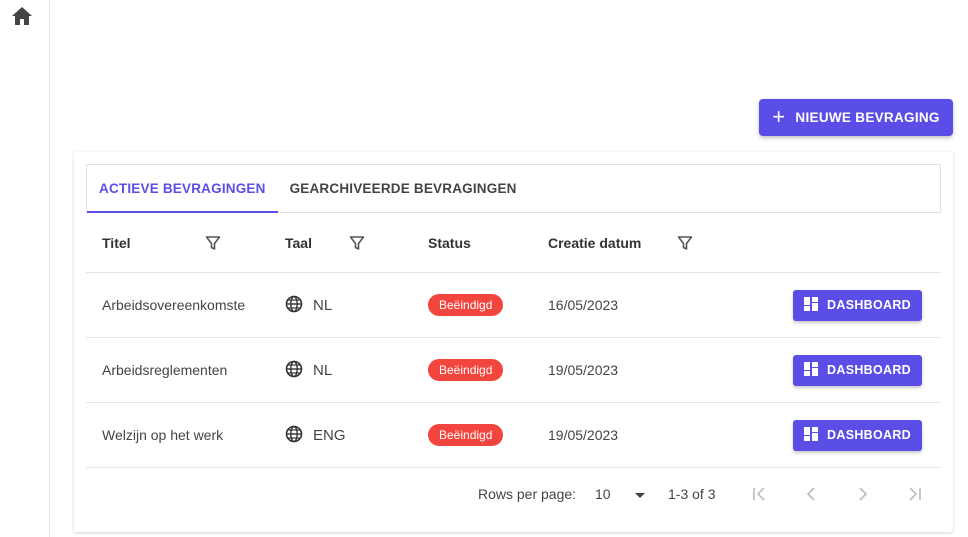 The image size is (968, 537). Describe the element at coordinates (603, 494) in the screenshot. I see `rows-per-page-value: 10` at that location.